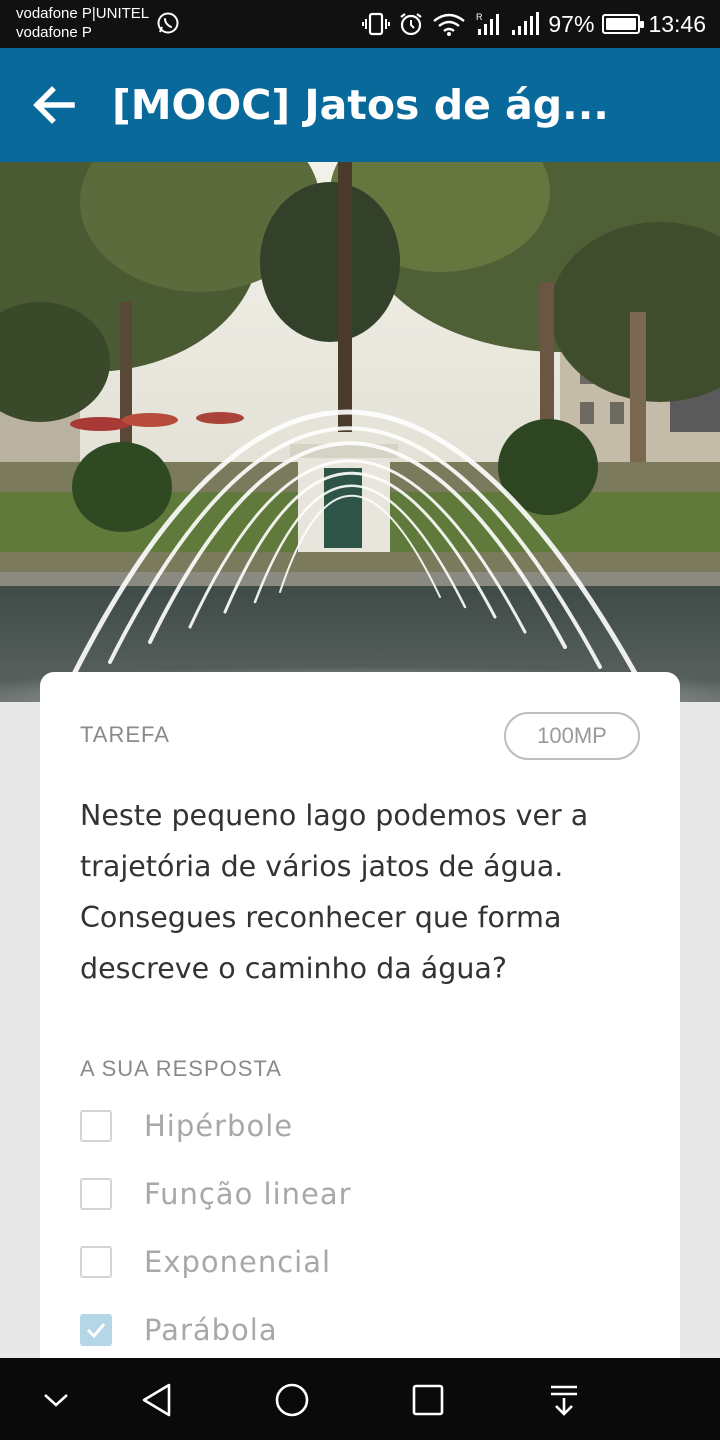  I want to click on option-checkbox-checked, so click(96, 1330).